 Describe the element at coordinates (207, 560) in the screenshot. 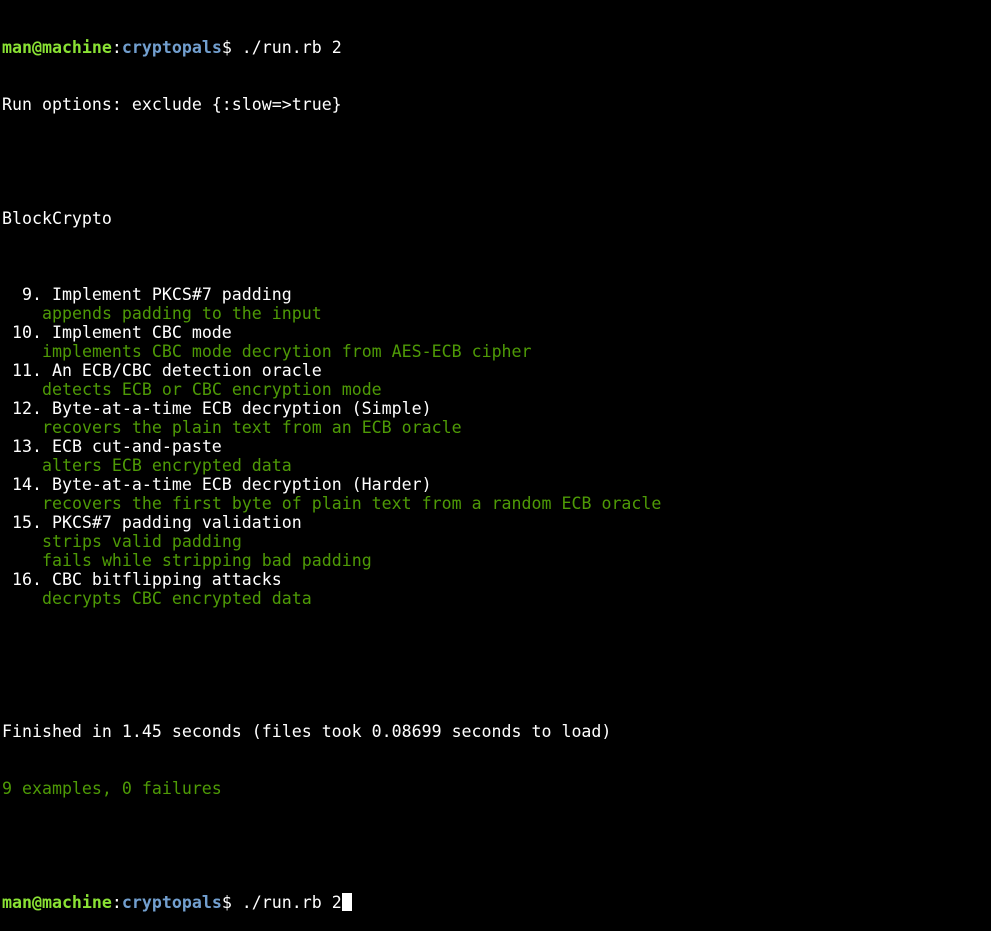

I see `test-example-passed: fails while stripping bad padding` at that location.